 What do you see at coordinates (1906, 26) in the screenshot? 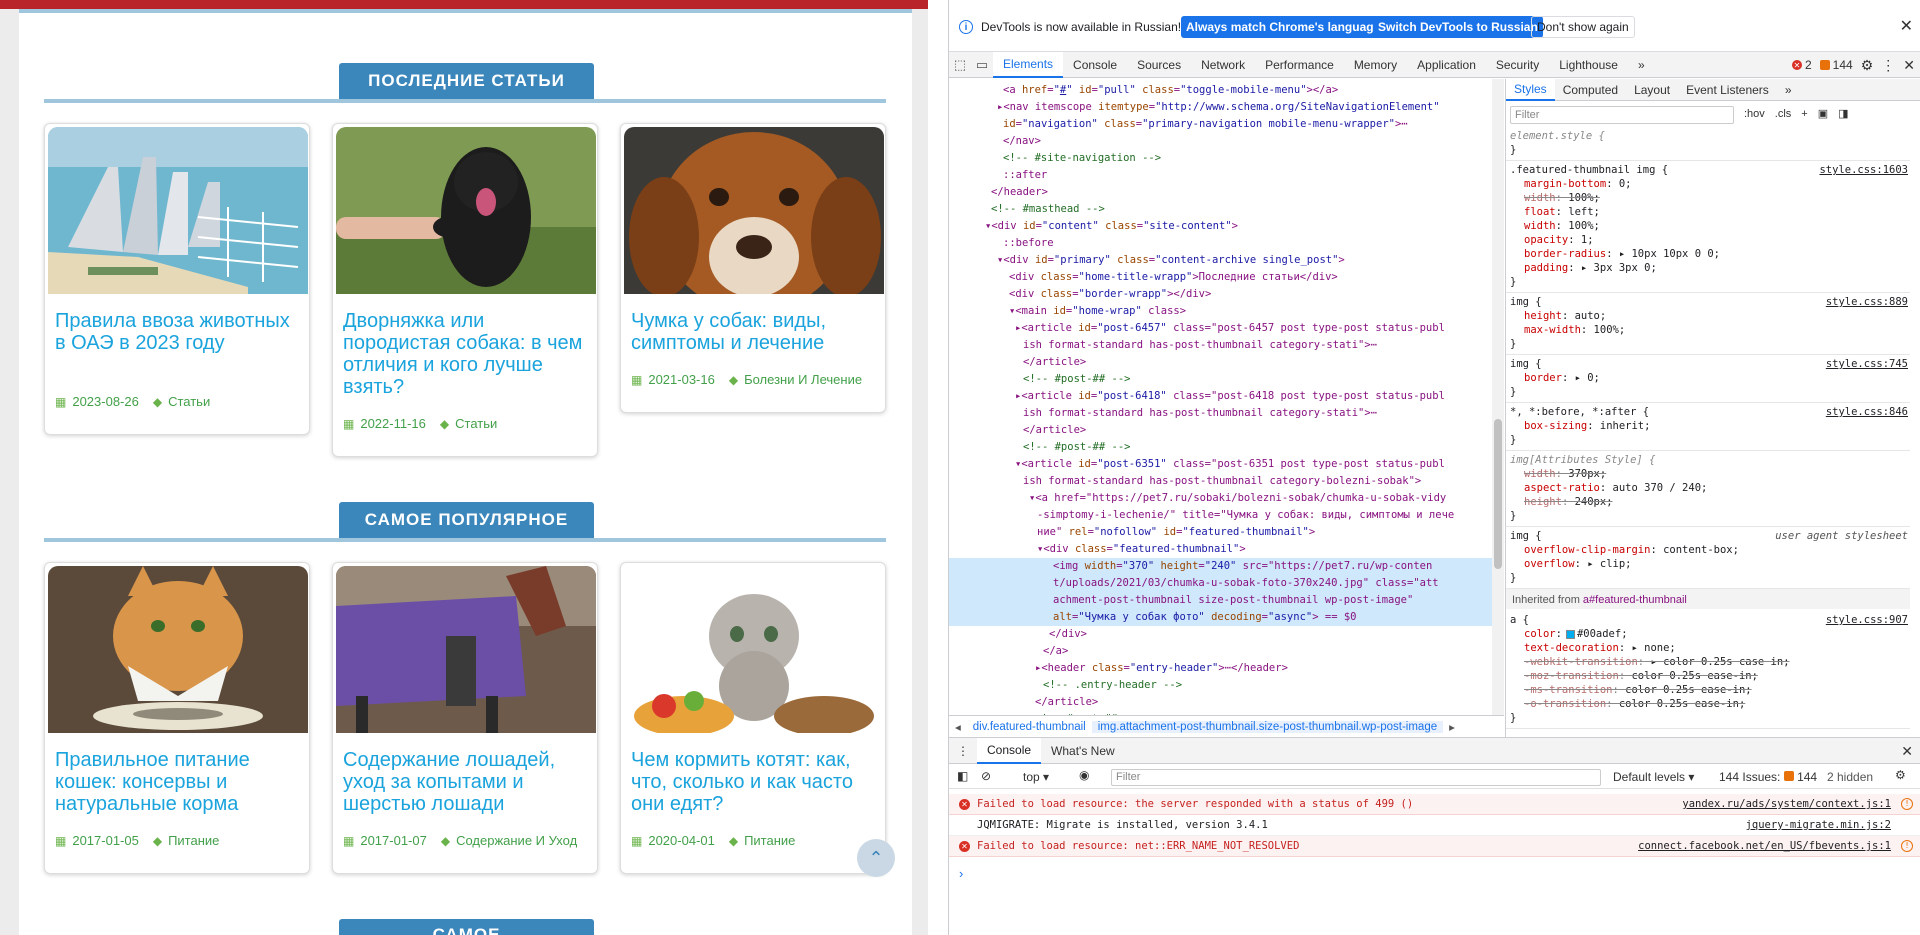
I see `close-infobar-icon: ✕` at bounding box center [1906, 26].